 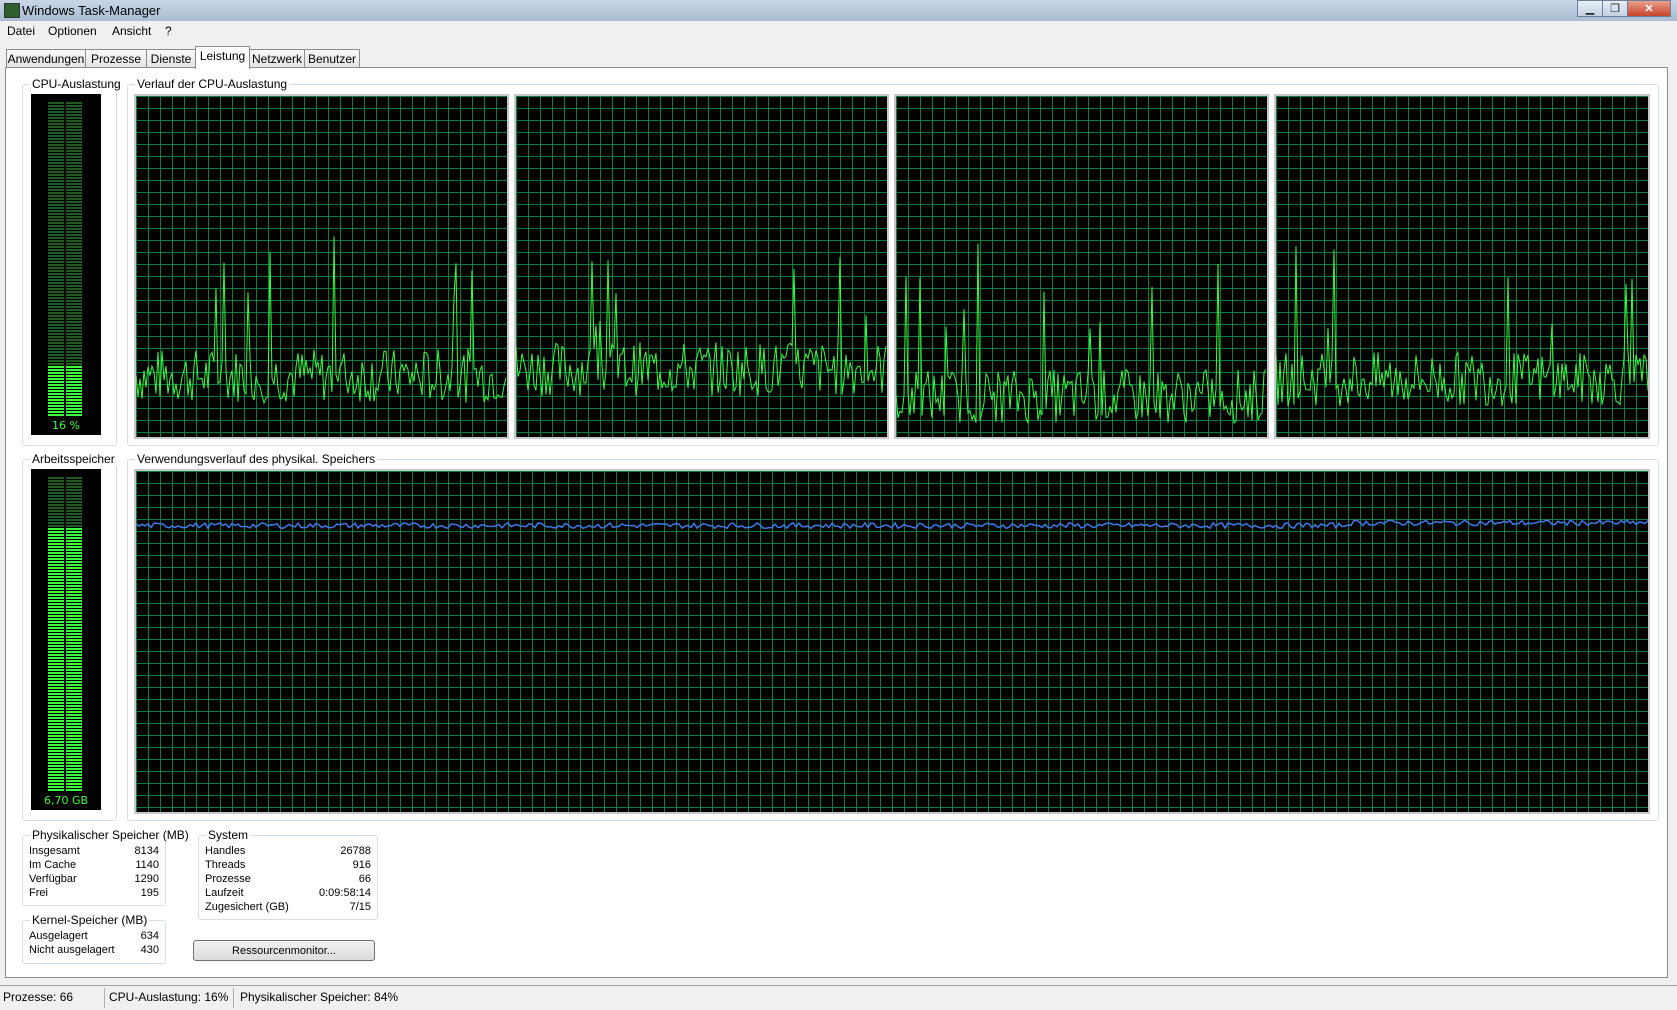 What do you see at coordinates (168, 31) in the screenshot?
I see `menu-help: ?` at bounding box center [168, 31].